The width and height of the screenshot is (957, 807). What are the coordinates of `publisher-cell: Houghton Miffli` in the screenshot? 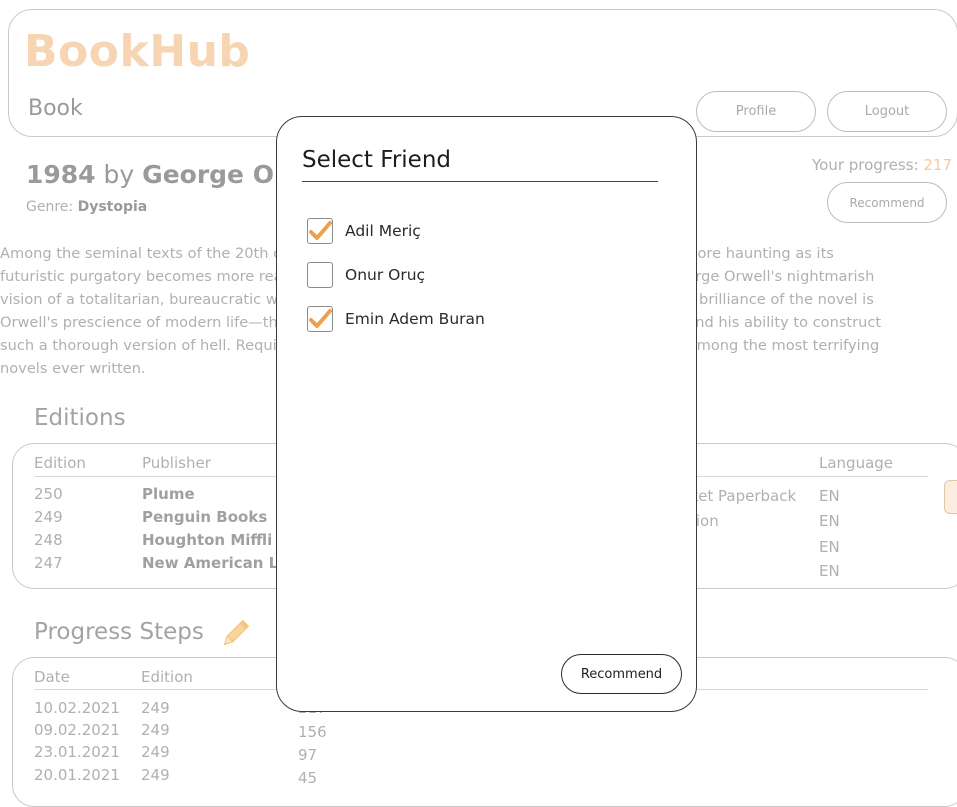 It's located at (207, 540).